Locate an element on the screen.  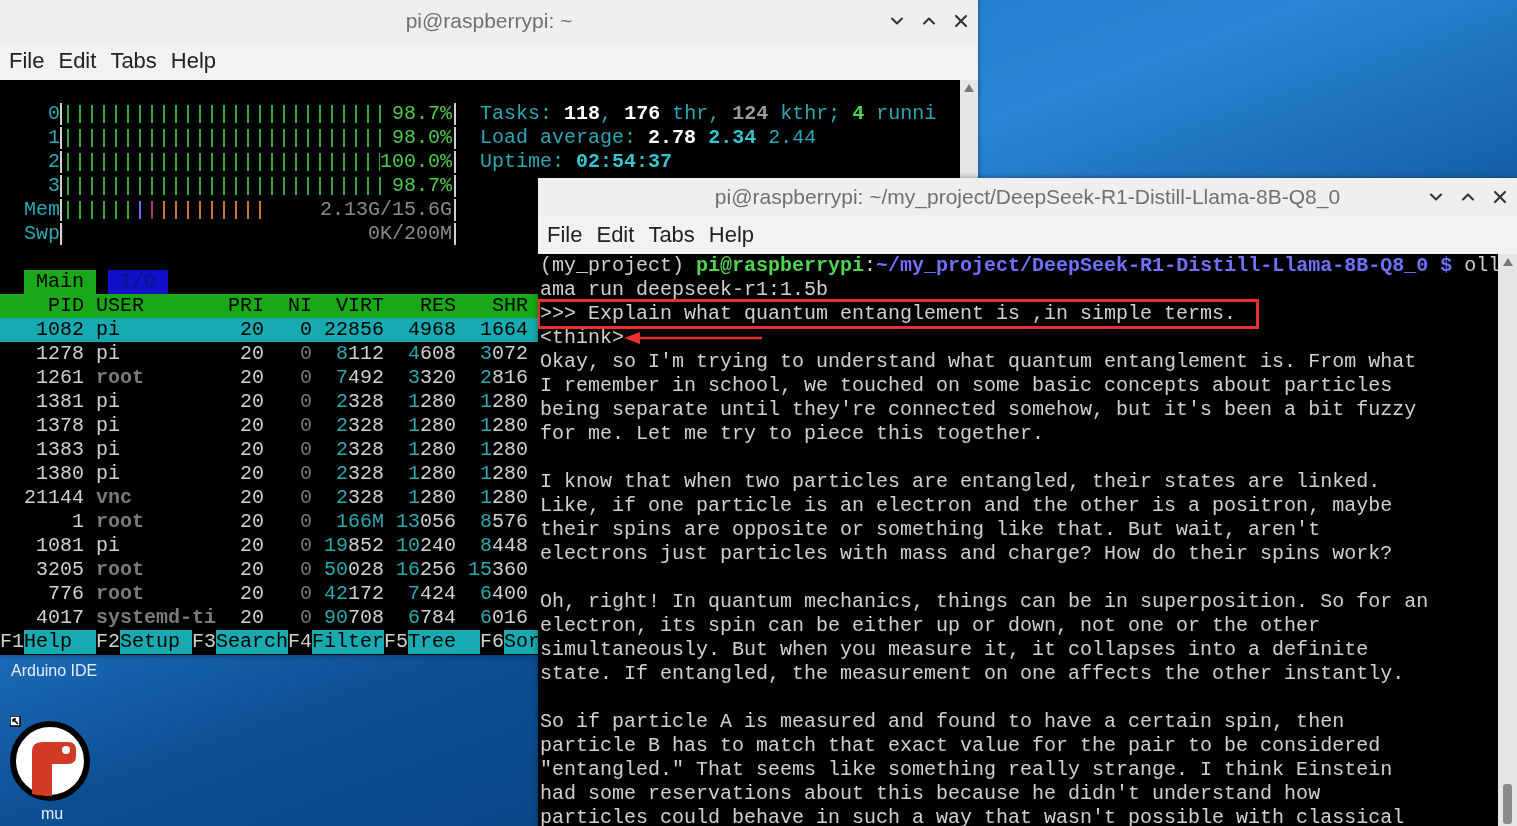
function-key: F2 is located at coordinates (108, 642).